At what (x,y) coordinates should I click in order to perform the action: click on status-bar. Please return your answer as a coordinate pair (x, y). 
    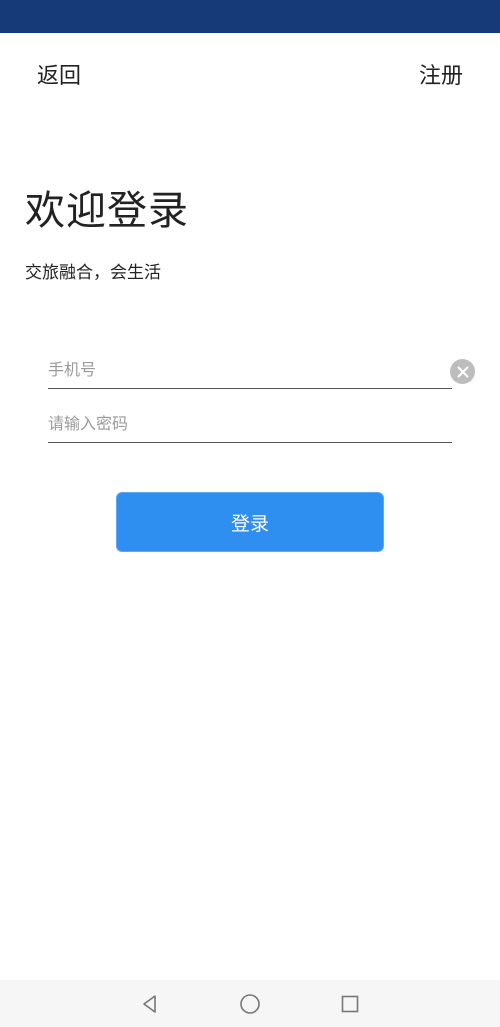
    Looking at the image, I should click on (250, 16).